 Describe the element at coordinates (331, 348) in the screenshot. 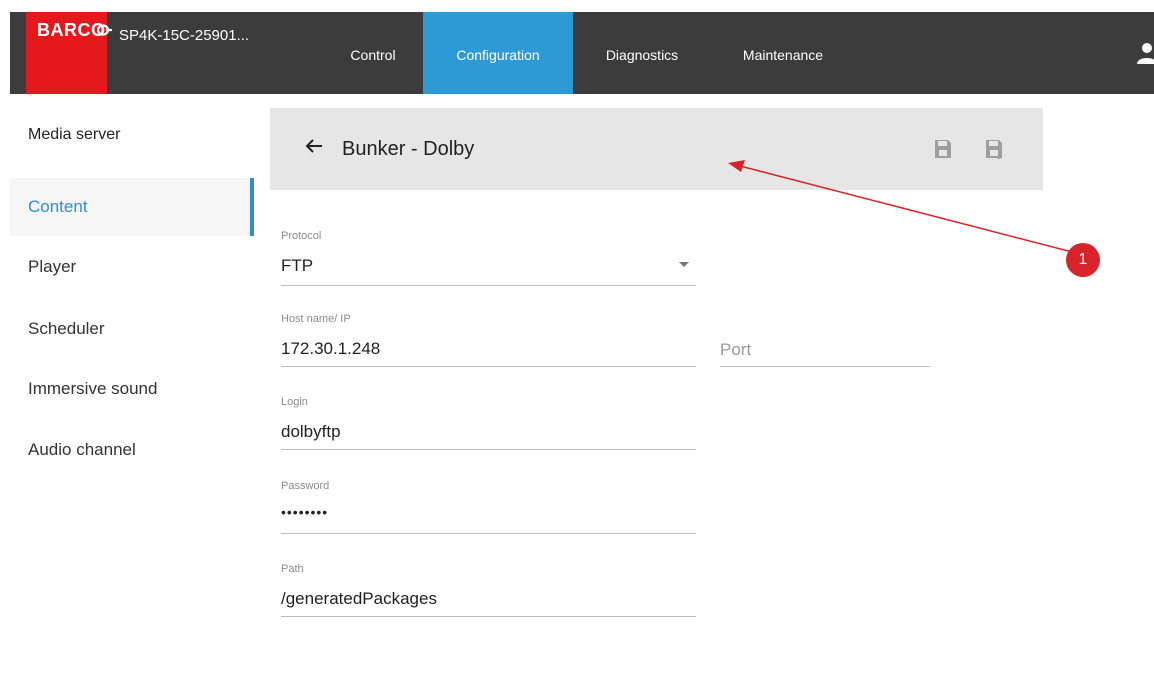

I see `host-value: 172.30.1.248` at that location.